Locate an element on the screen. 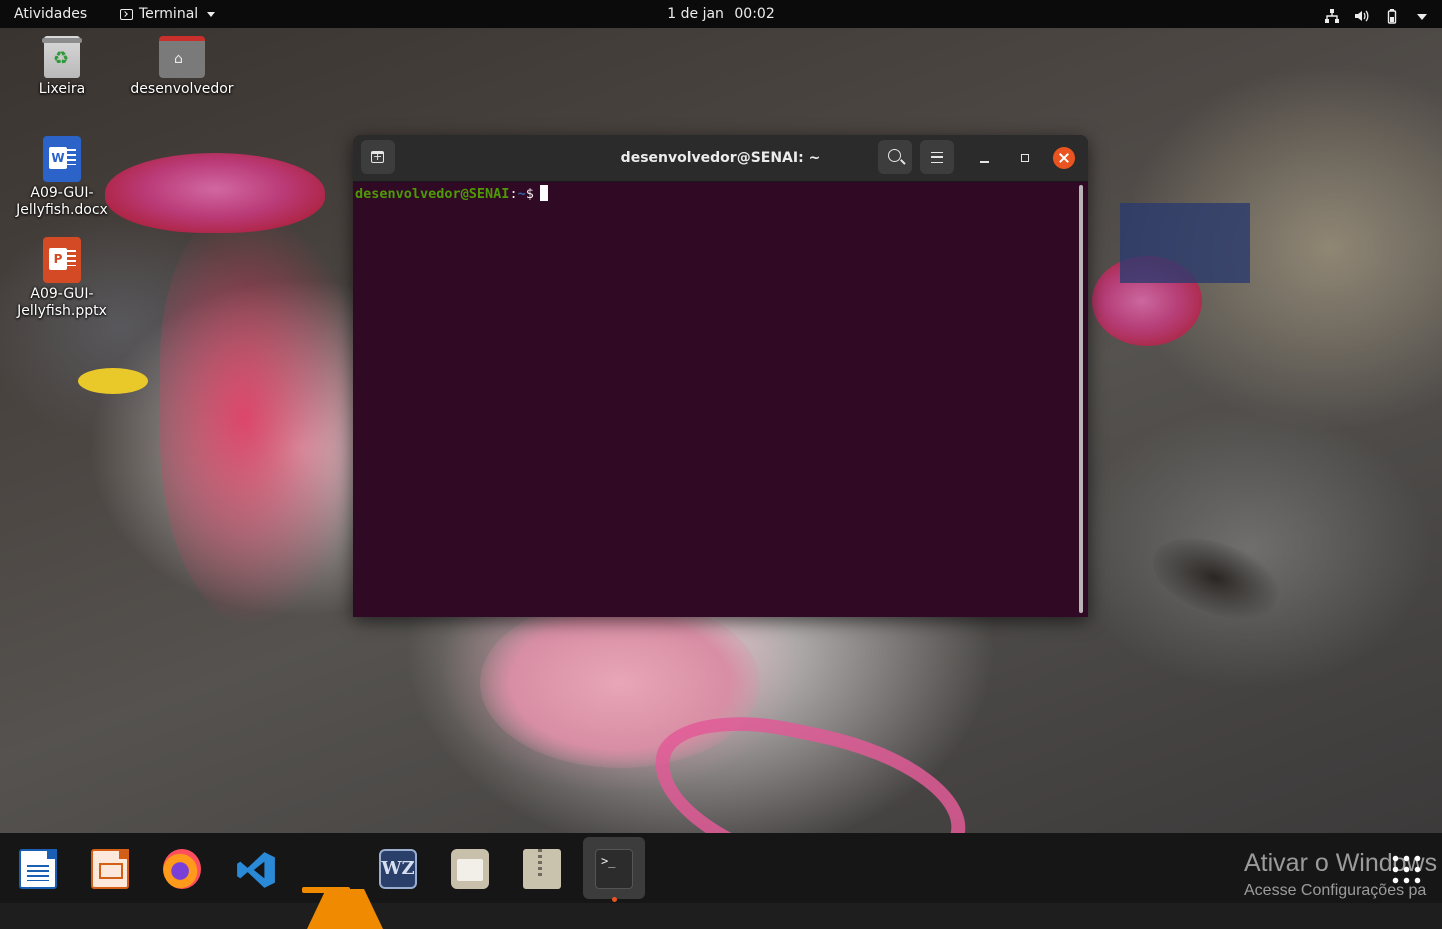 This screenshot has height=929, width=1442. archive-icon is located at coordinates (542, 869).